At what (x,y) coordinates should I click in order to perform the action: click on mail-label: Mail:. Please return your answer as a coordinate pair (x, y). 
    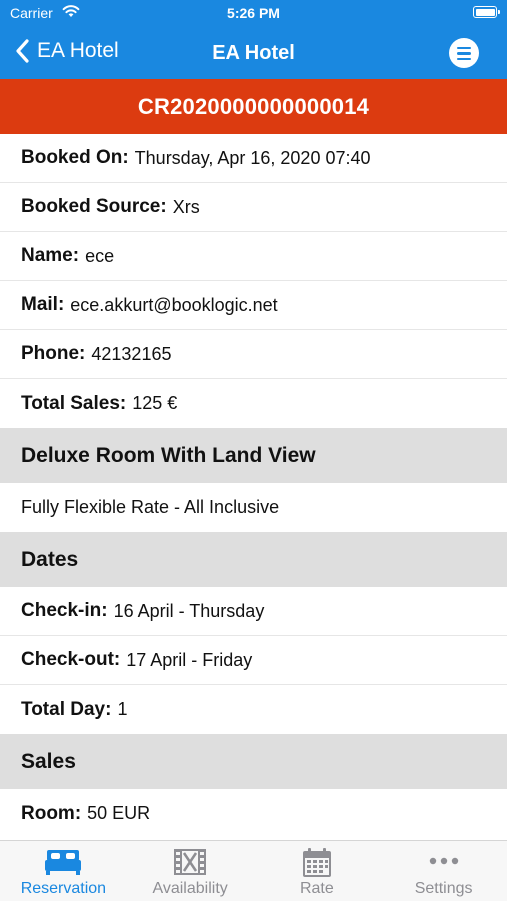
    Looking at the image, I should click on (43, 304).